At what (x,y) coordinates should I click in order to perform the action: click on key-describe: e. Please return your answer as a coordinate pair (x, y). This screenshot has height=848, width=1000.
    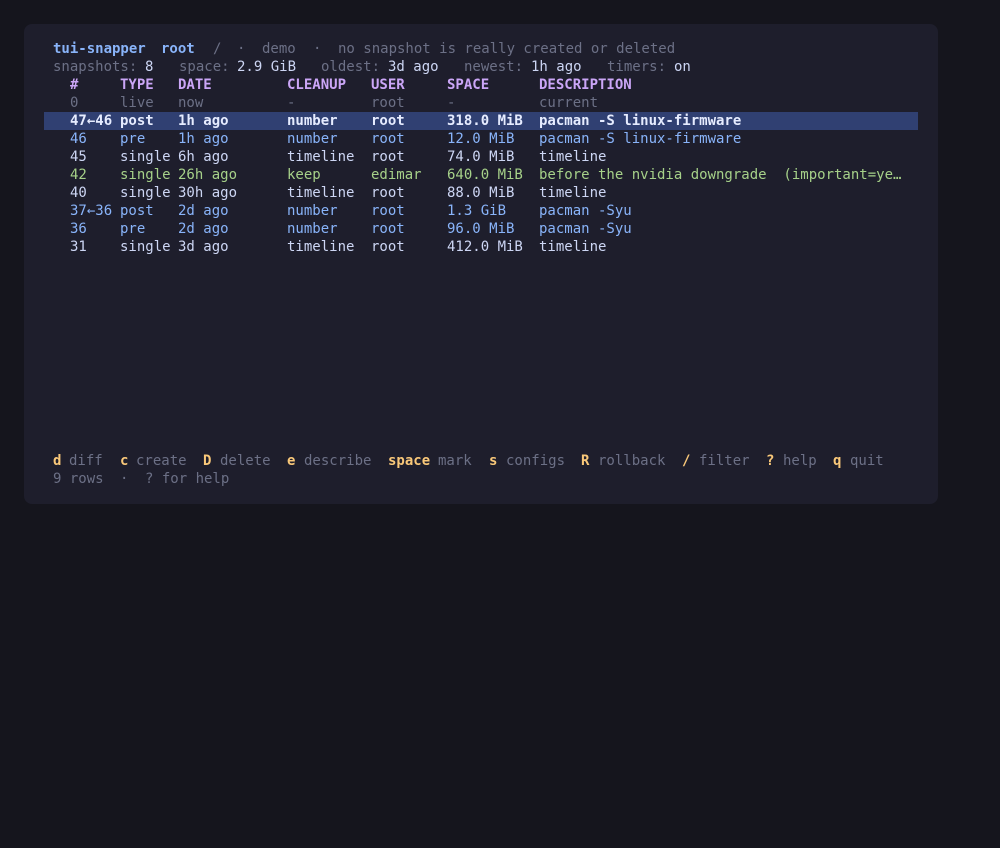
    Looking at the image, I should click on (291, 461).